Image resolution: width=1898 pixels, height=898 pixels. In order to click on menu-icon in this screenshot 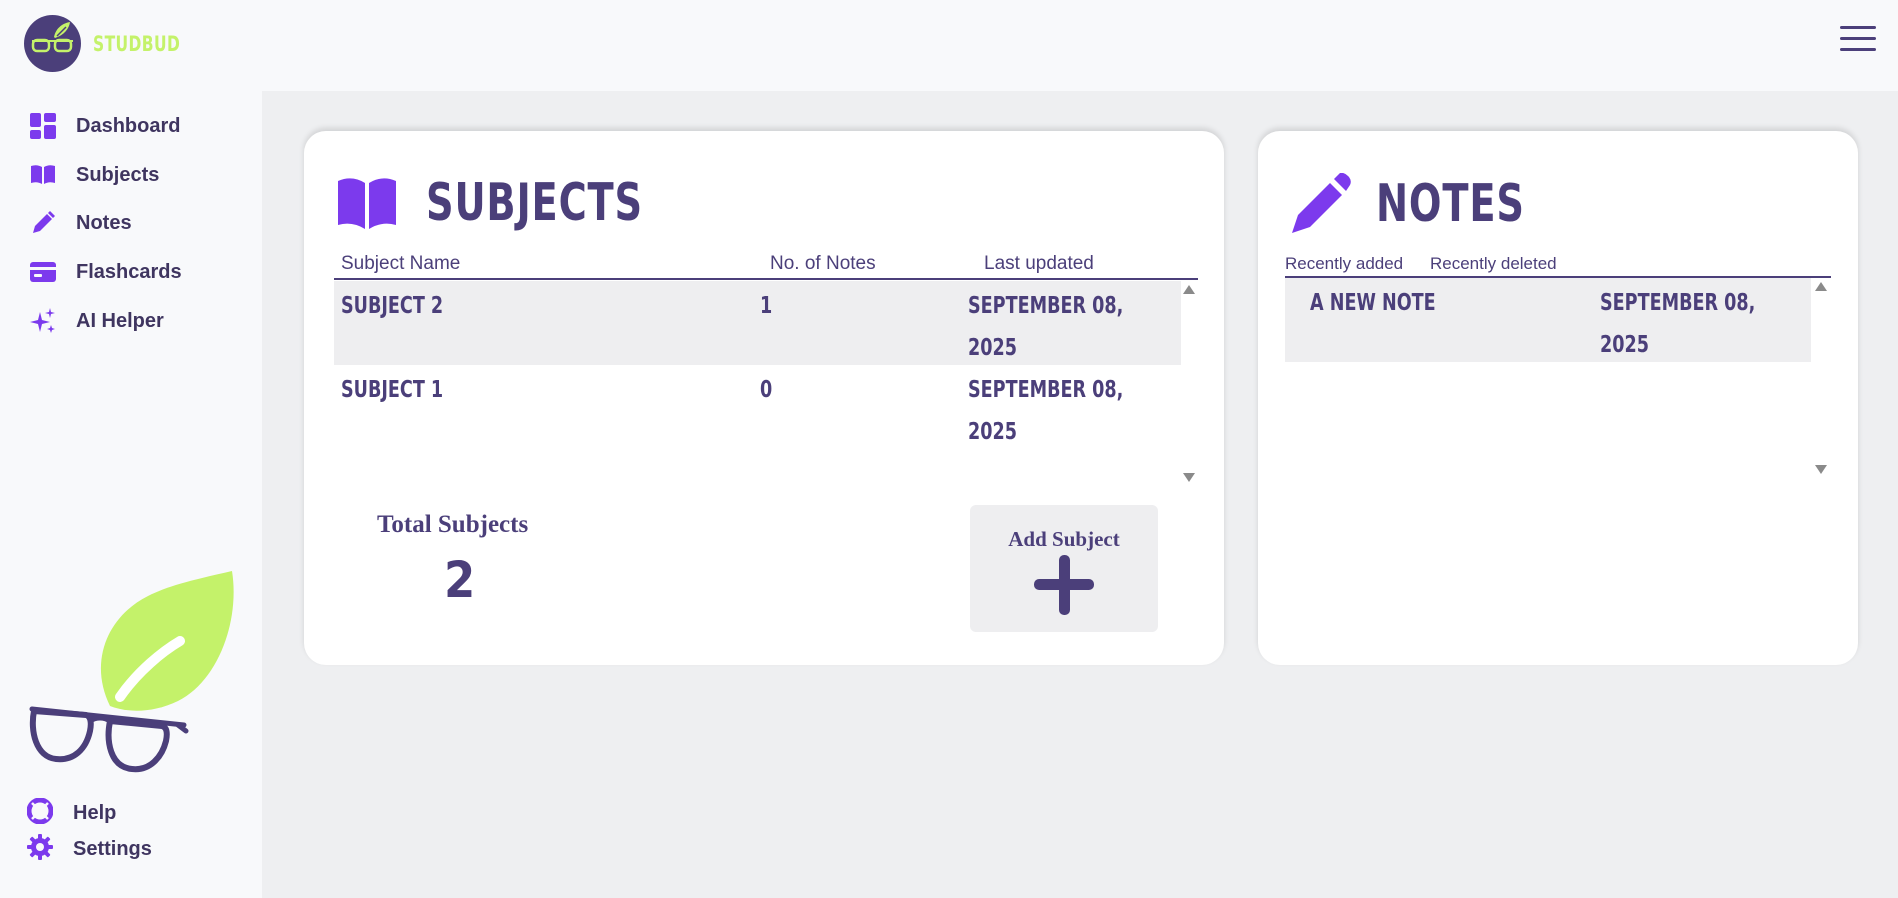, I will do `click(1858, 40)`.